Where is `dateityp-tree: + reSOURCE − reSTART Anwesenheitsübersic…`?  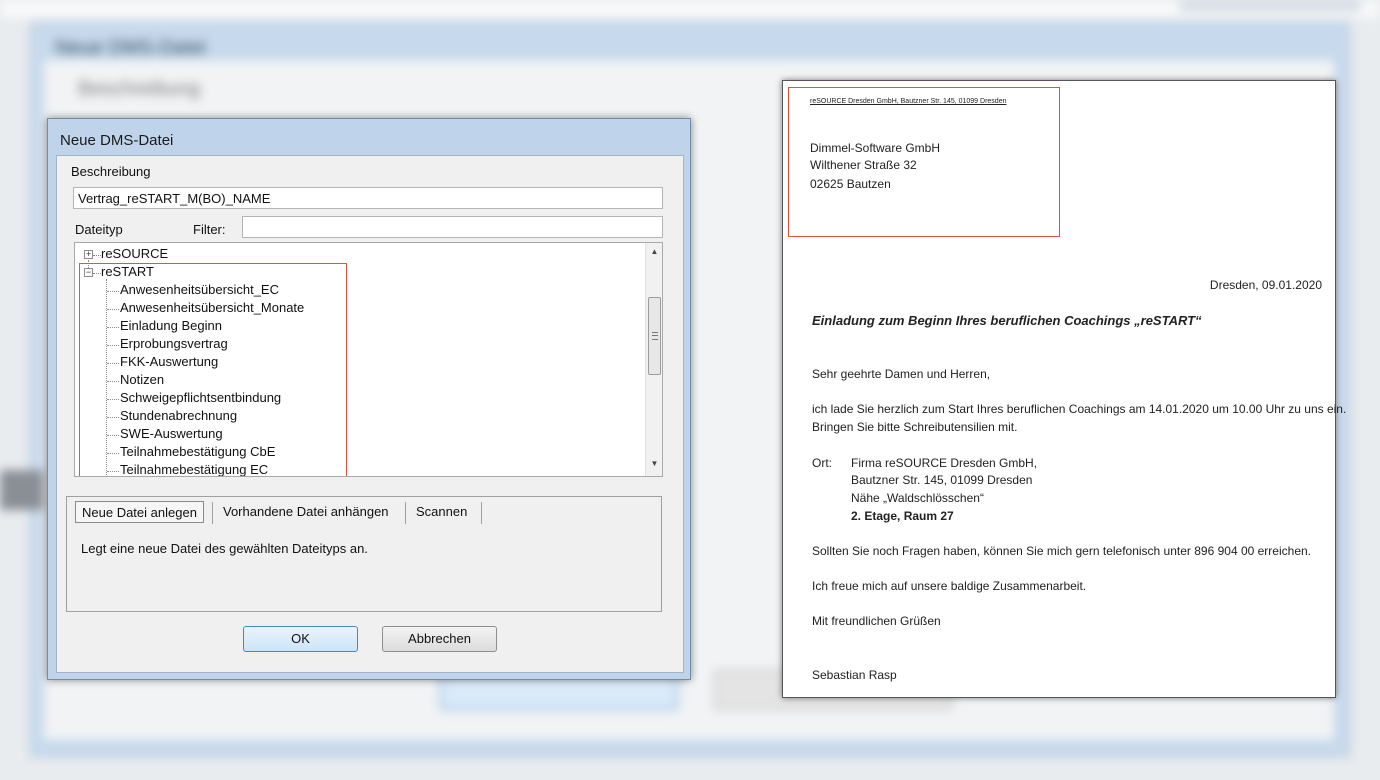 dateityp-tree: + reSOURCE − reSTART Anwesenheitsübersic… is located at coordinates (368, 359).